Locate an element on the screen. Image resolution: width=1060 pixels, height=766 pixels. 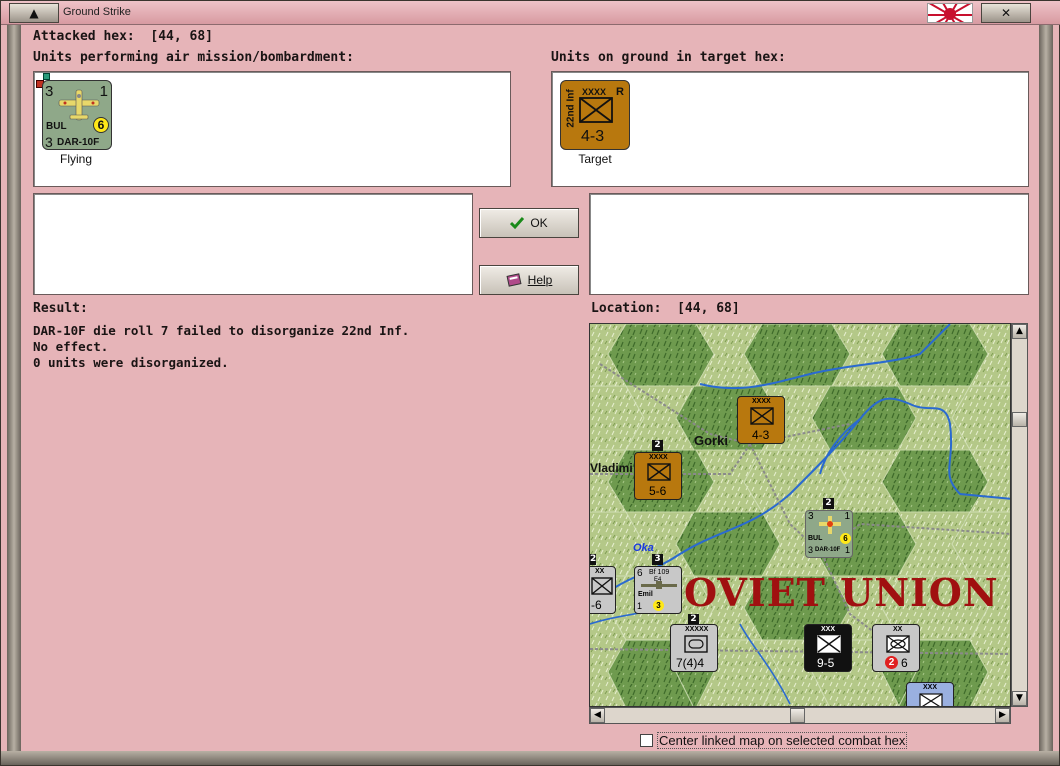
map-region-label: OVIET UNION is located at coordinates (841, 592).